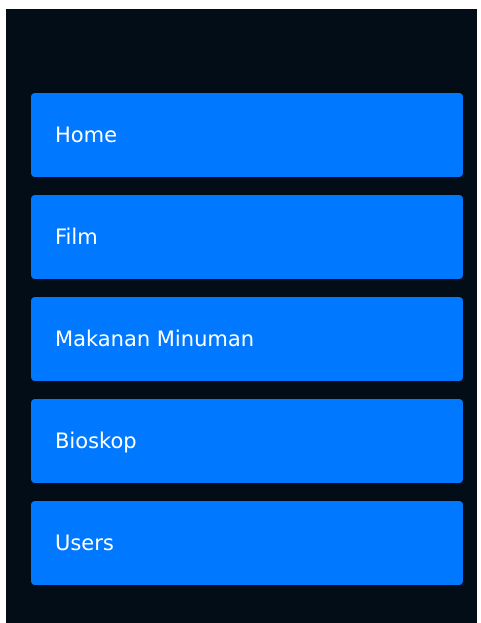 This screenshot has width=481, height=623. Describe the element at coordinates (247, 135) in the screenshot. I see `sidebar-item-home: Home` at that location.